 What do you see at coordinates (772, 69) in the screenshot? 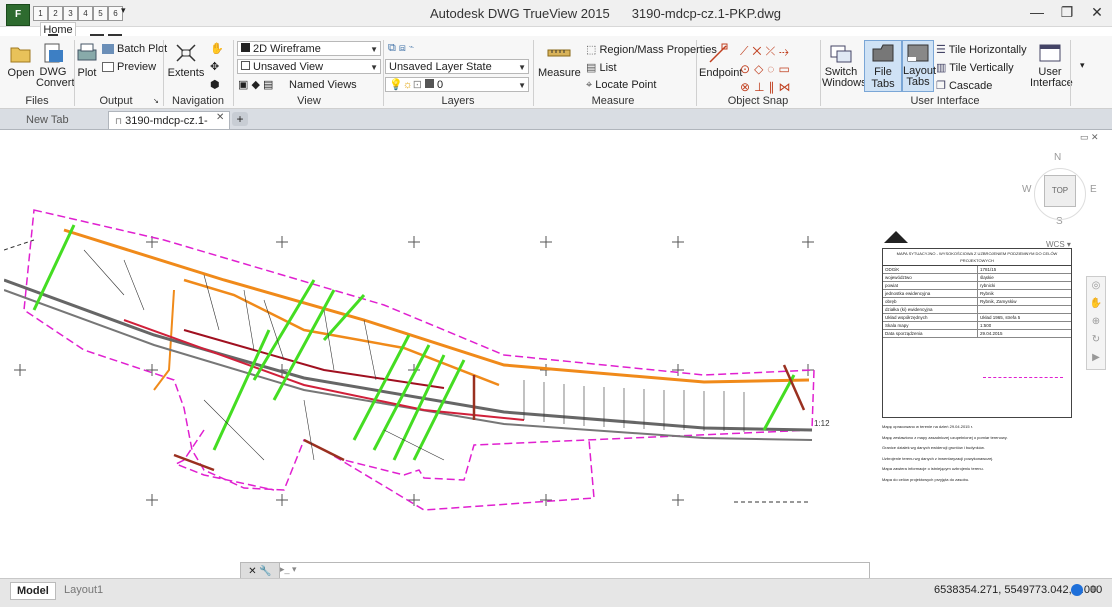
I see `tangent-snap-icon: ◌` at bounding box center [772, 69].